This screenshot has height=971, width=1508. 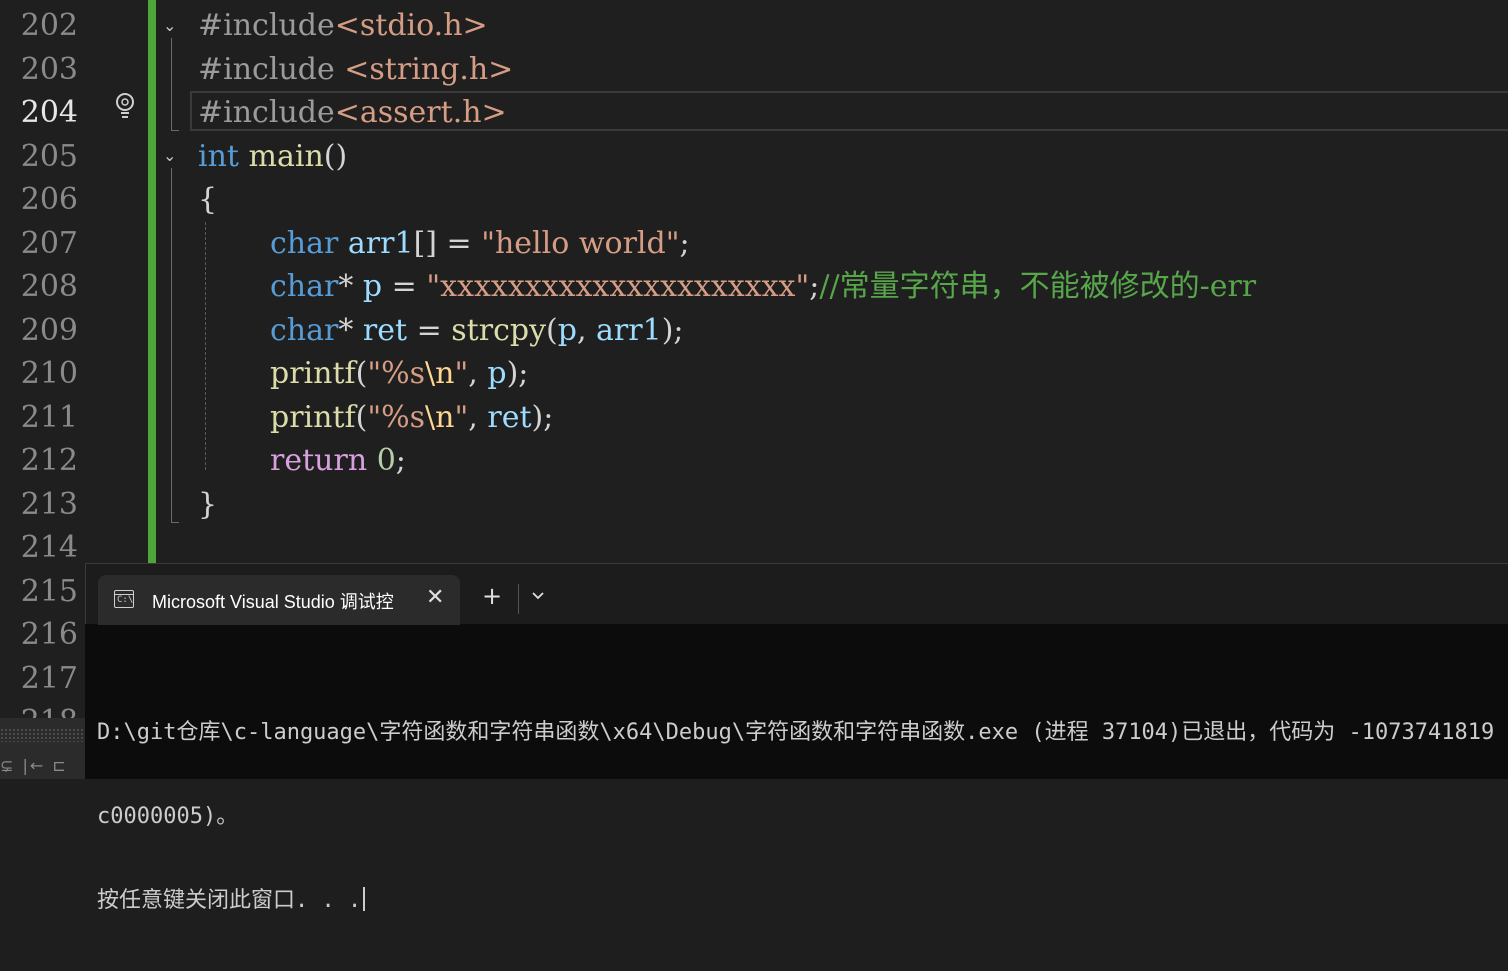 What do you see at coordinates (629, 330) in the screenshot?
I see `argument: arr1` at bounding box center [629, 330].